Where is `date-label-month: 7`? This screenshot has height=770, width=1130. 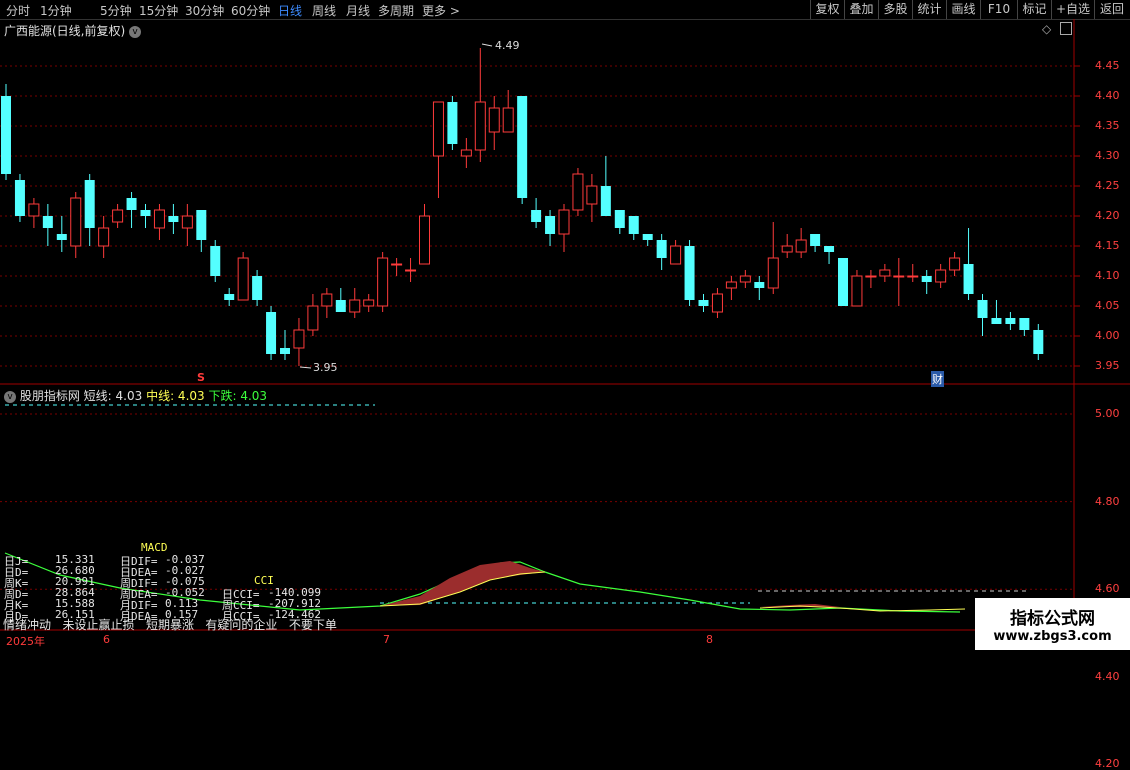
date-label-month: 7 is located at coordinates (386, 639).